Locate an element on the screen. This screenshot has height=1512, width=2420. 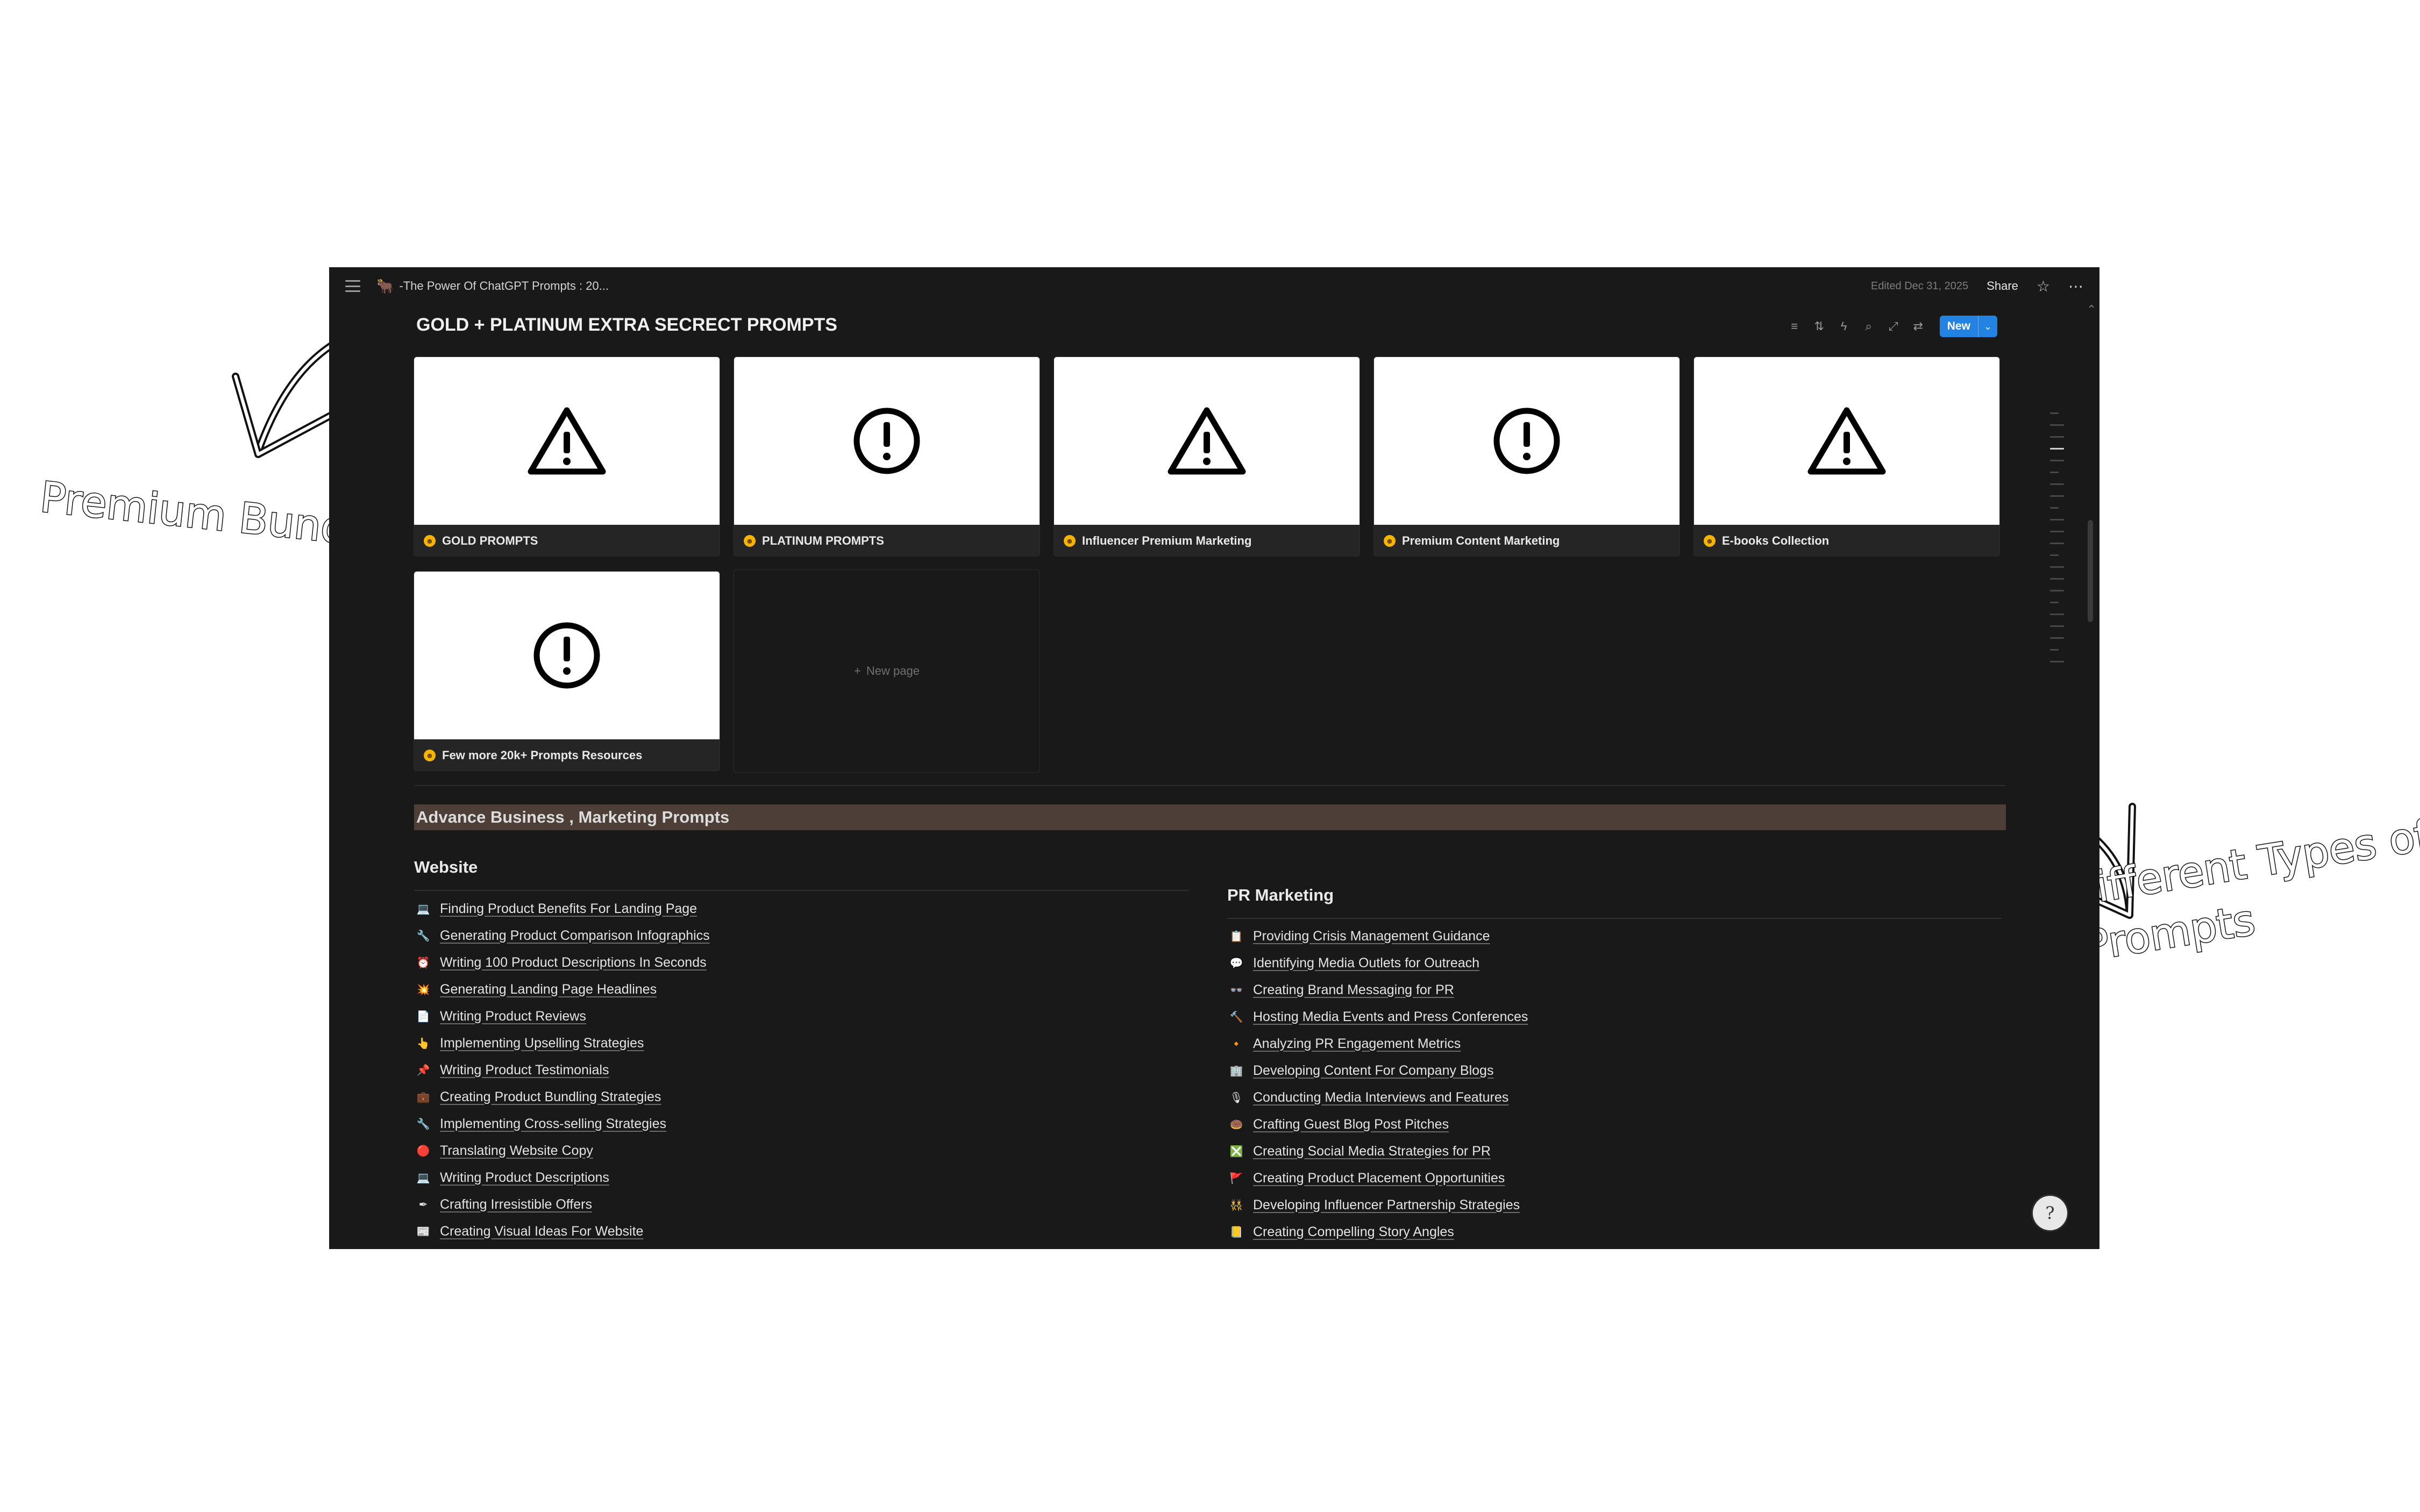
list-item: 🔧 Implementing Cross-selling Strategies is located at coordinates (563, 1123).